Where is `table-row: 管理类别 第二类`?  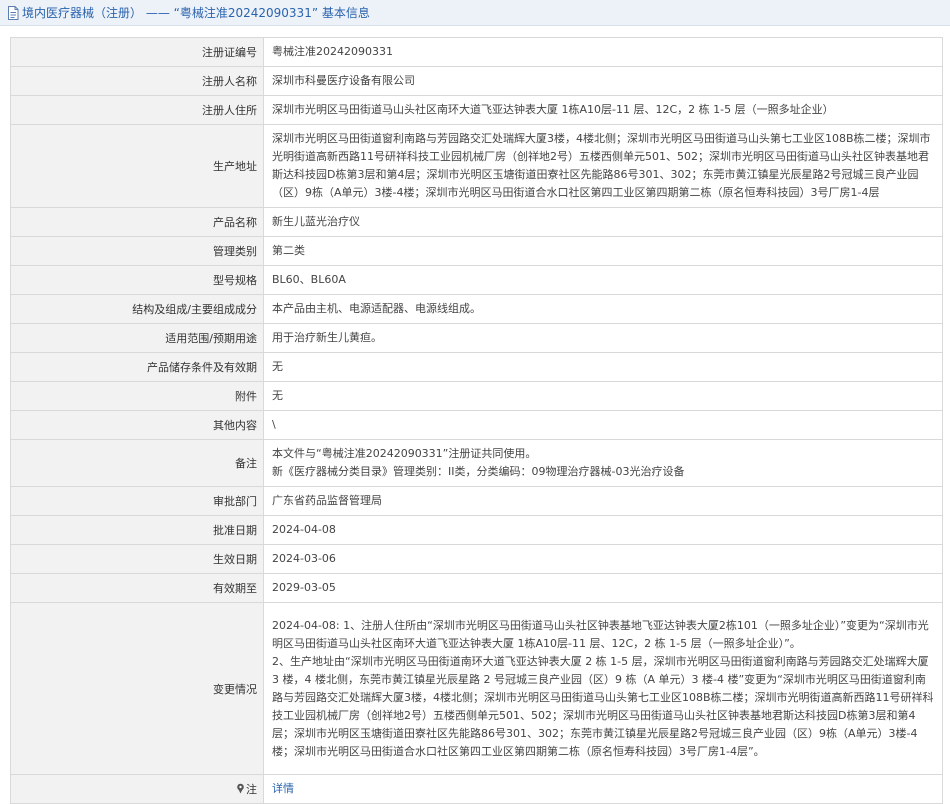 table-row: 管理类别 第二类 is located at coordinates (476, 251).